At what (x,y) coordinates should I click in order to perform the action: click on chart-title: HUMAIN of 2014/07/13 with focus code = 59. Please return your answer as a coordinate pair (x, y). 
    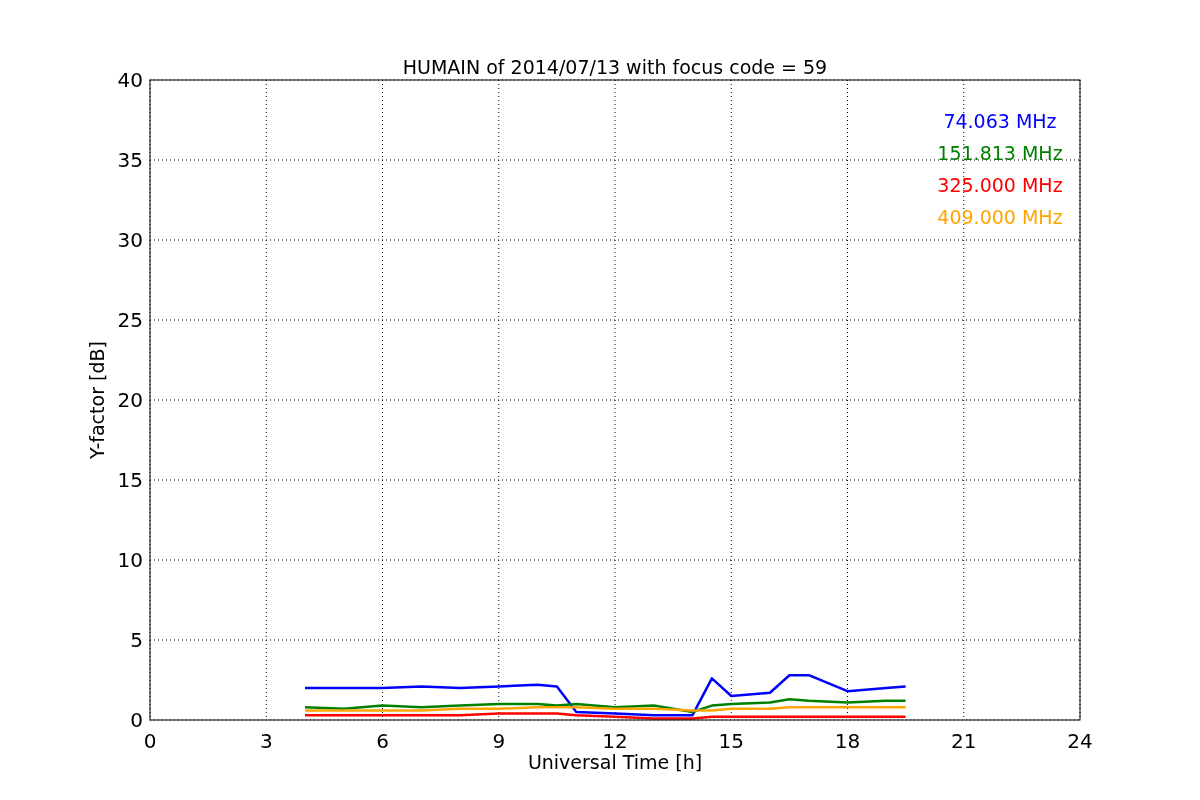
    Looking at the image, I should click on (615, 67).